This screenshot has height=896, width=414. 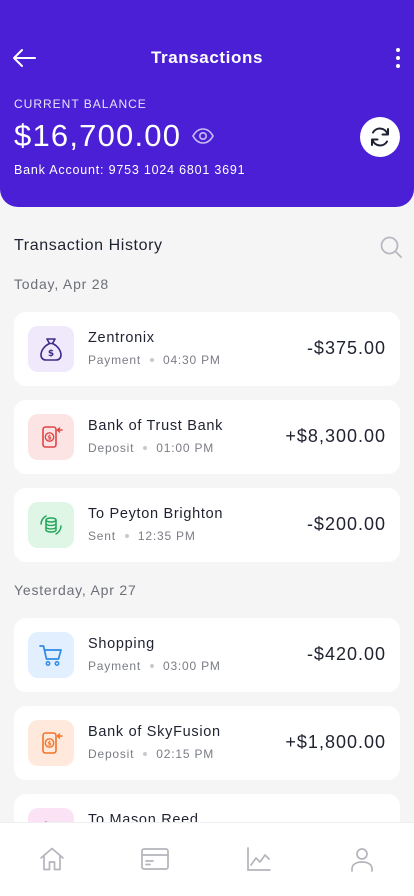 I want to click on more-vertical-icon, so click(x=398, y=50).